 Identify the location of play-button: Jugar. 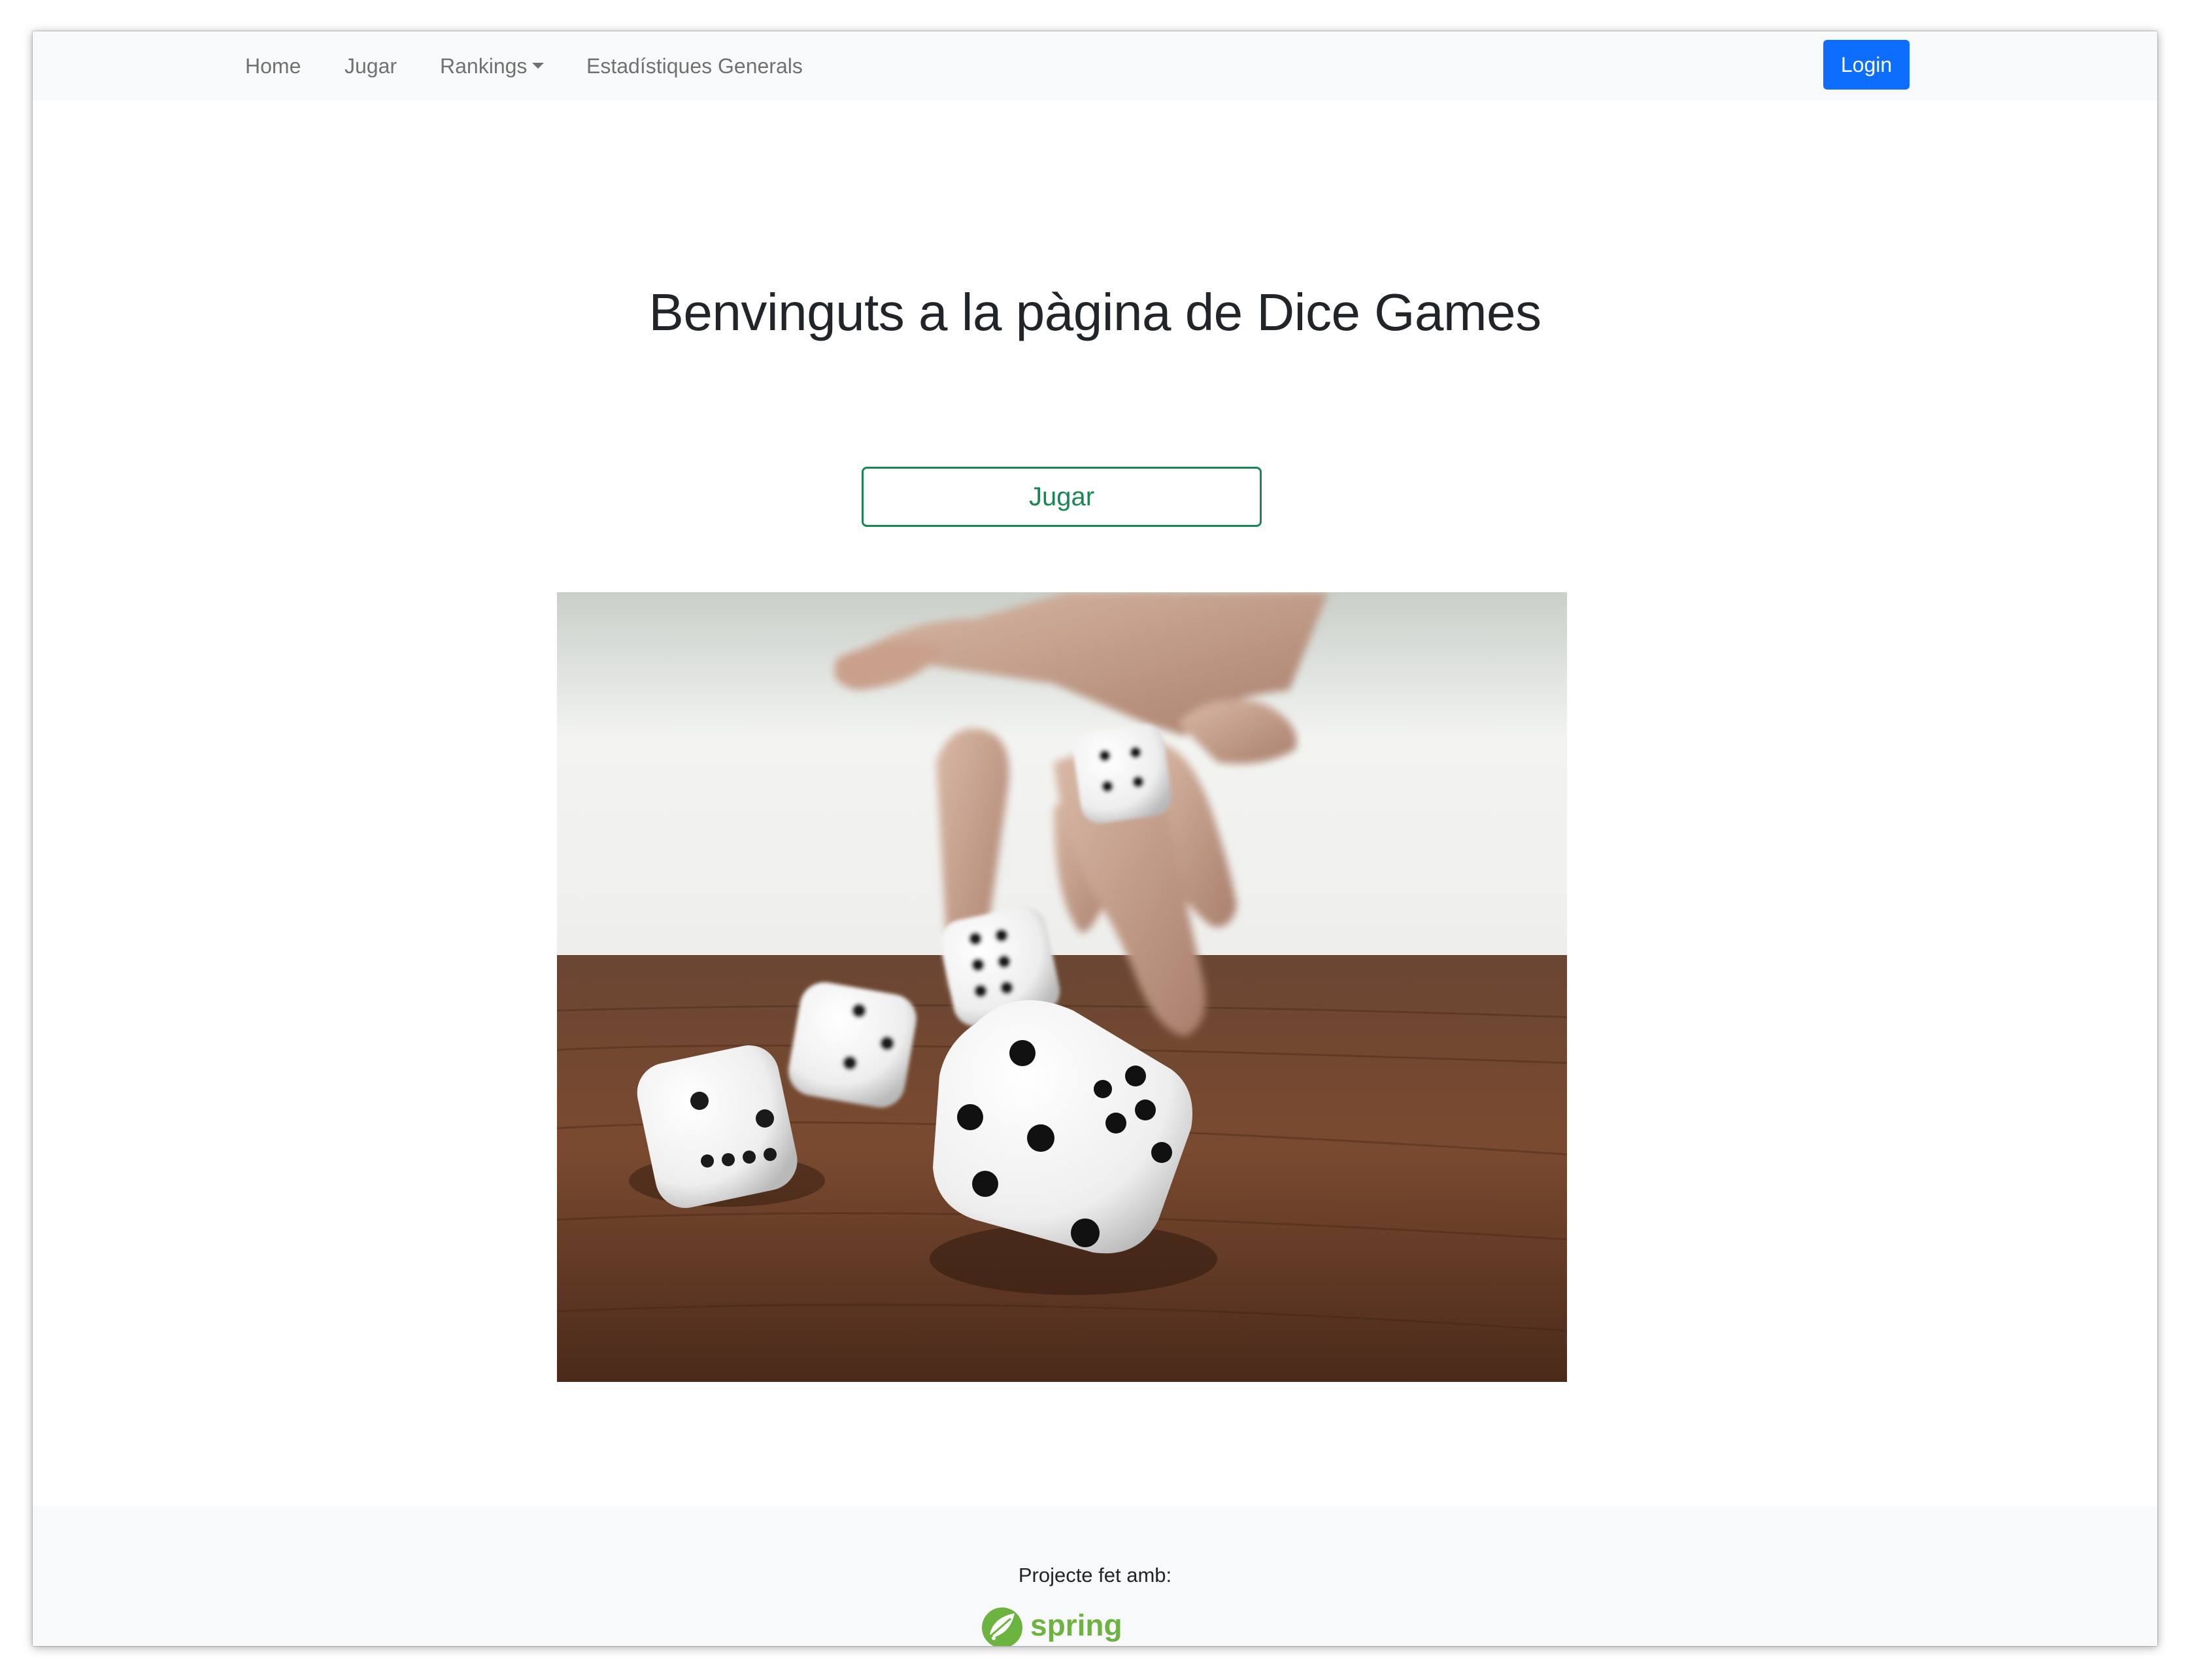
(1062, 497).